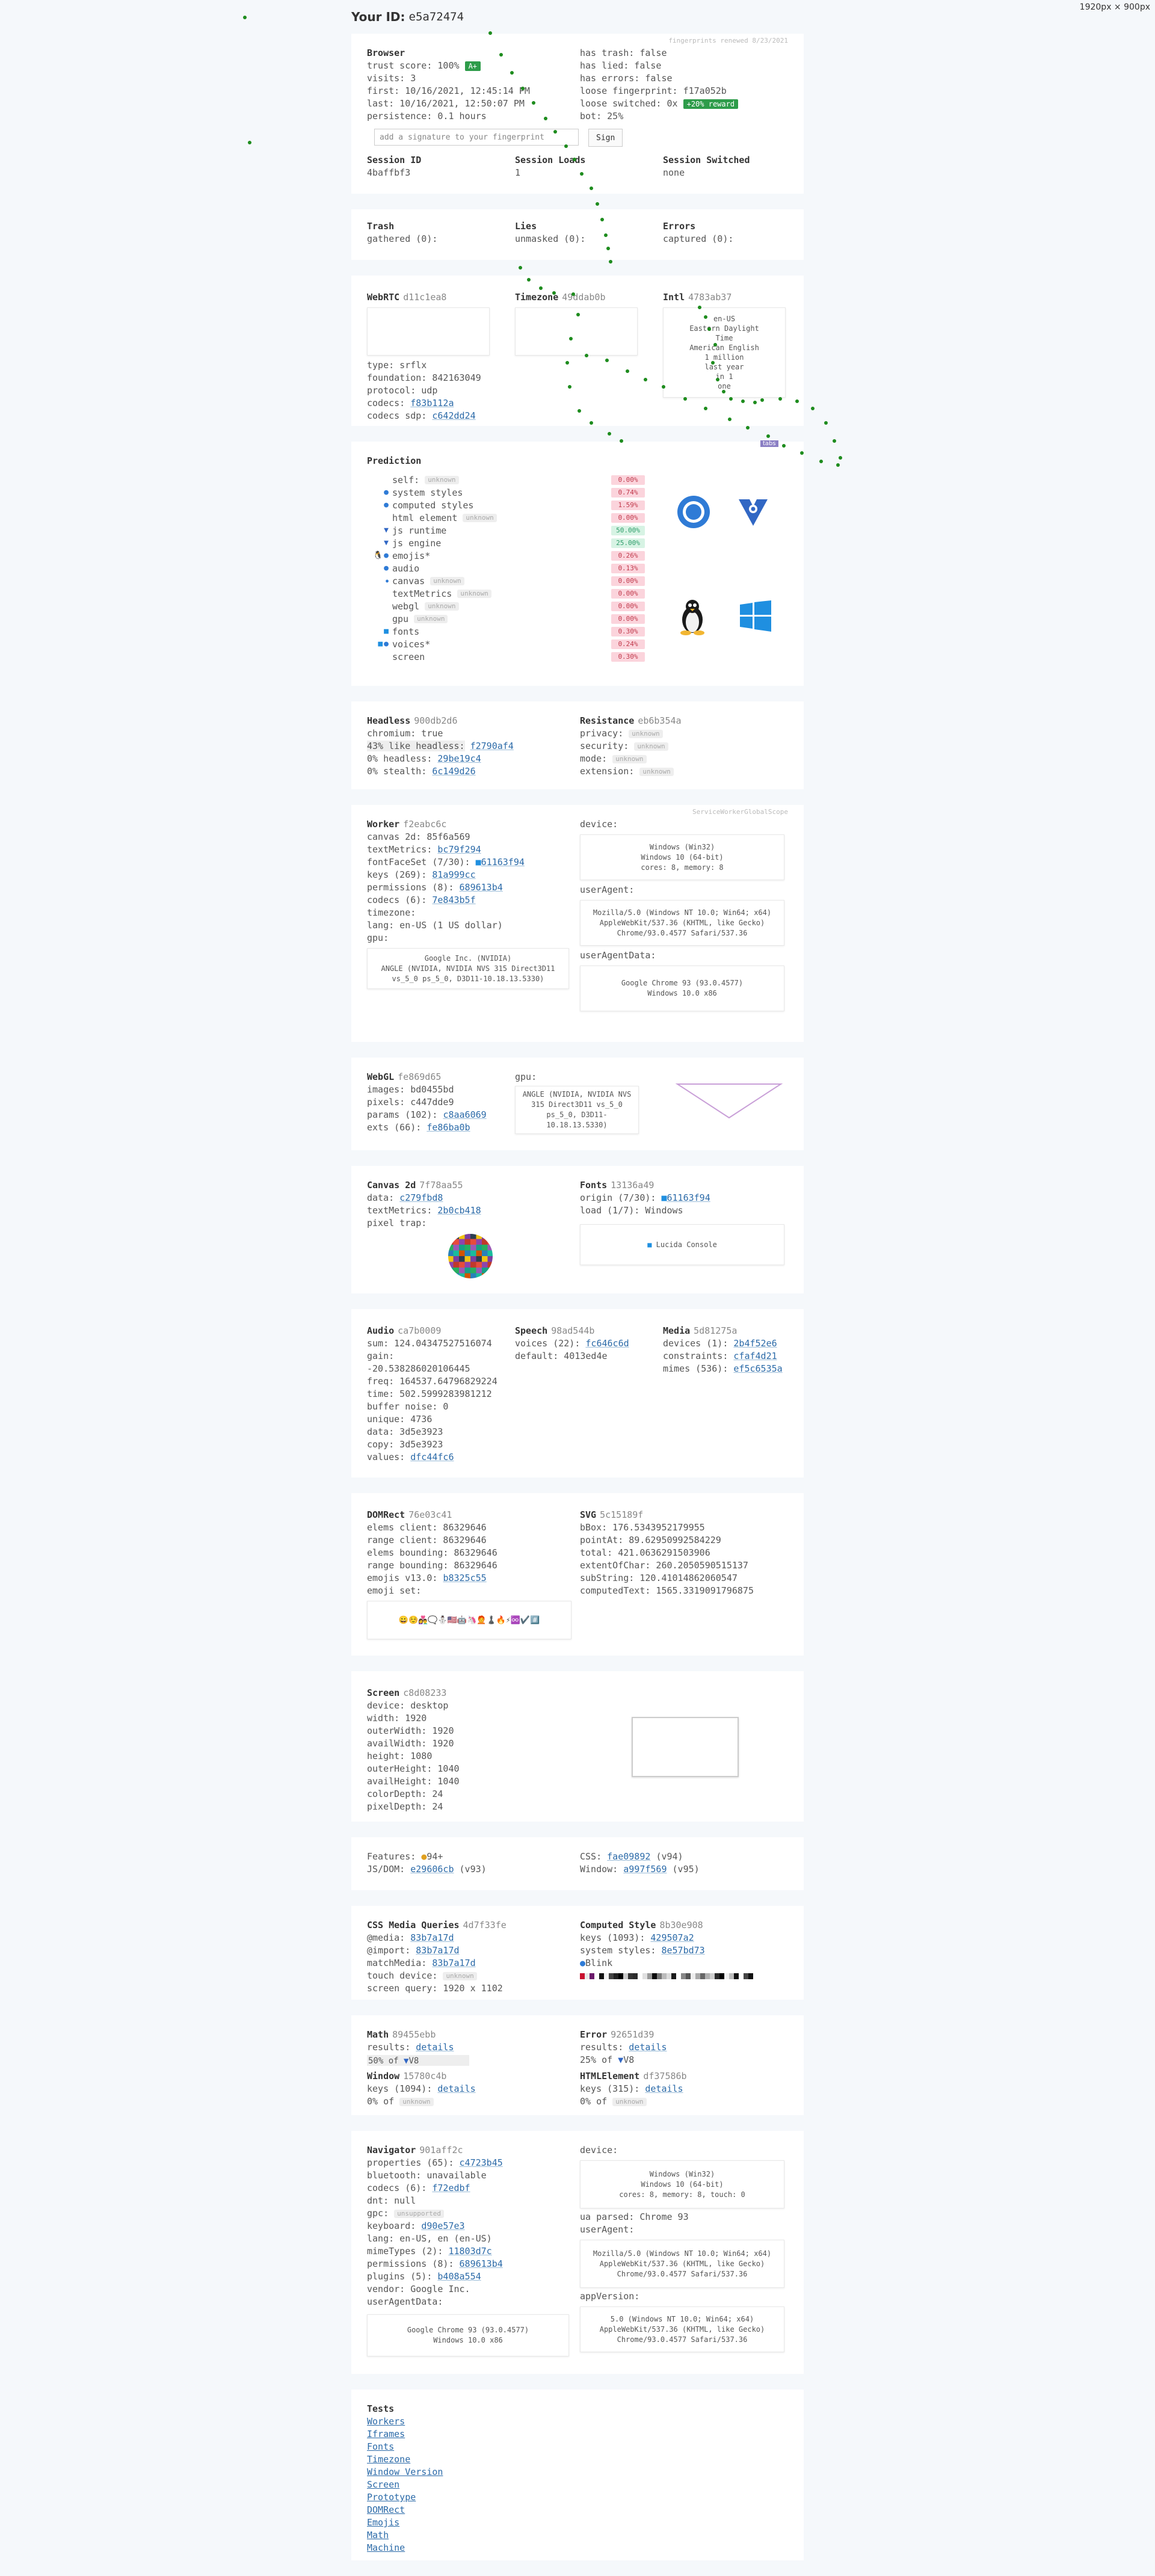  What do you see at coordinates (628, 1856) in the screenshot?
I see `css-features-link: fae09892` at bounding box center [628, 1856].